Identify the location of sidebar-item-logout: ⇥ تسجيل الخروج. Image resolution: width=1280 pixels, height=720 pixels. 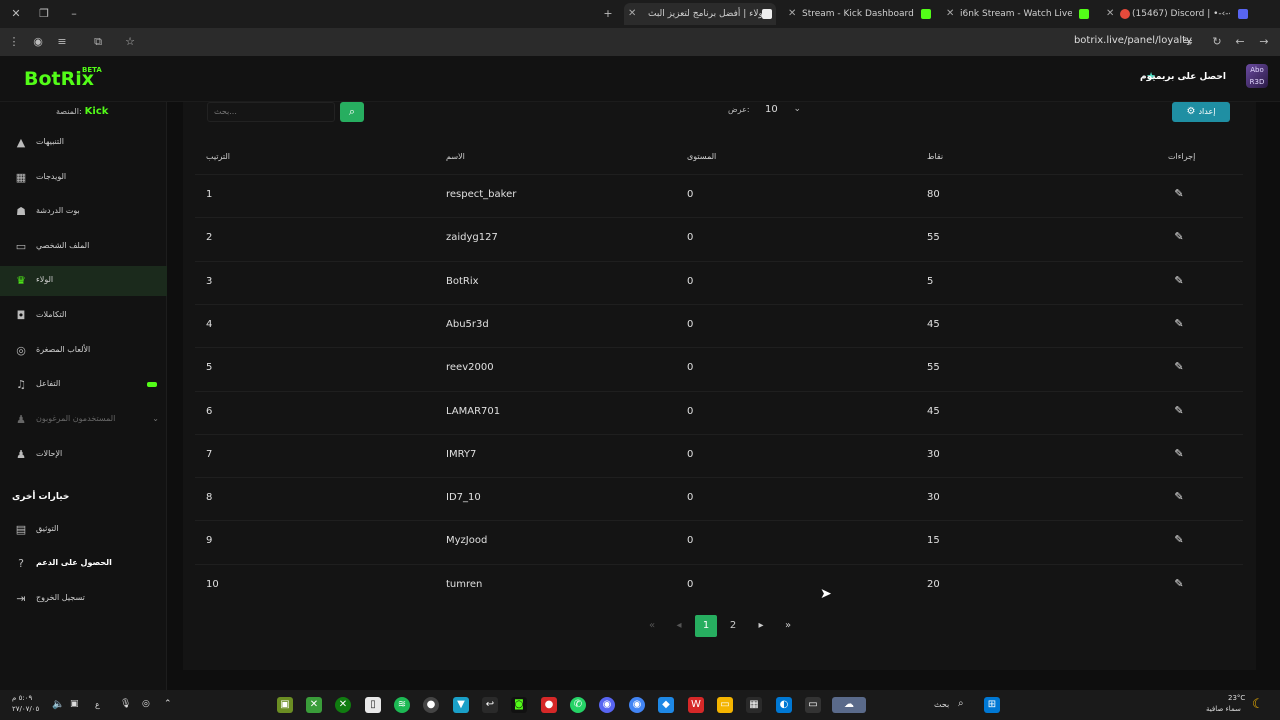
(83, 599).